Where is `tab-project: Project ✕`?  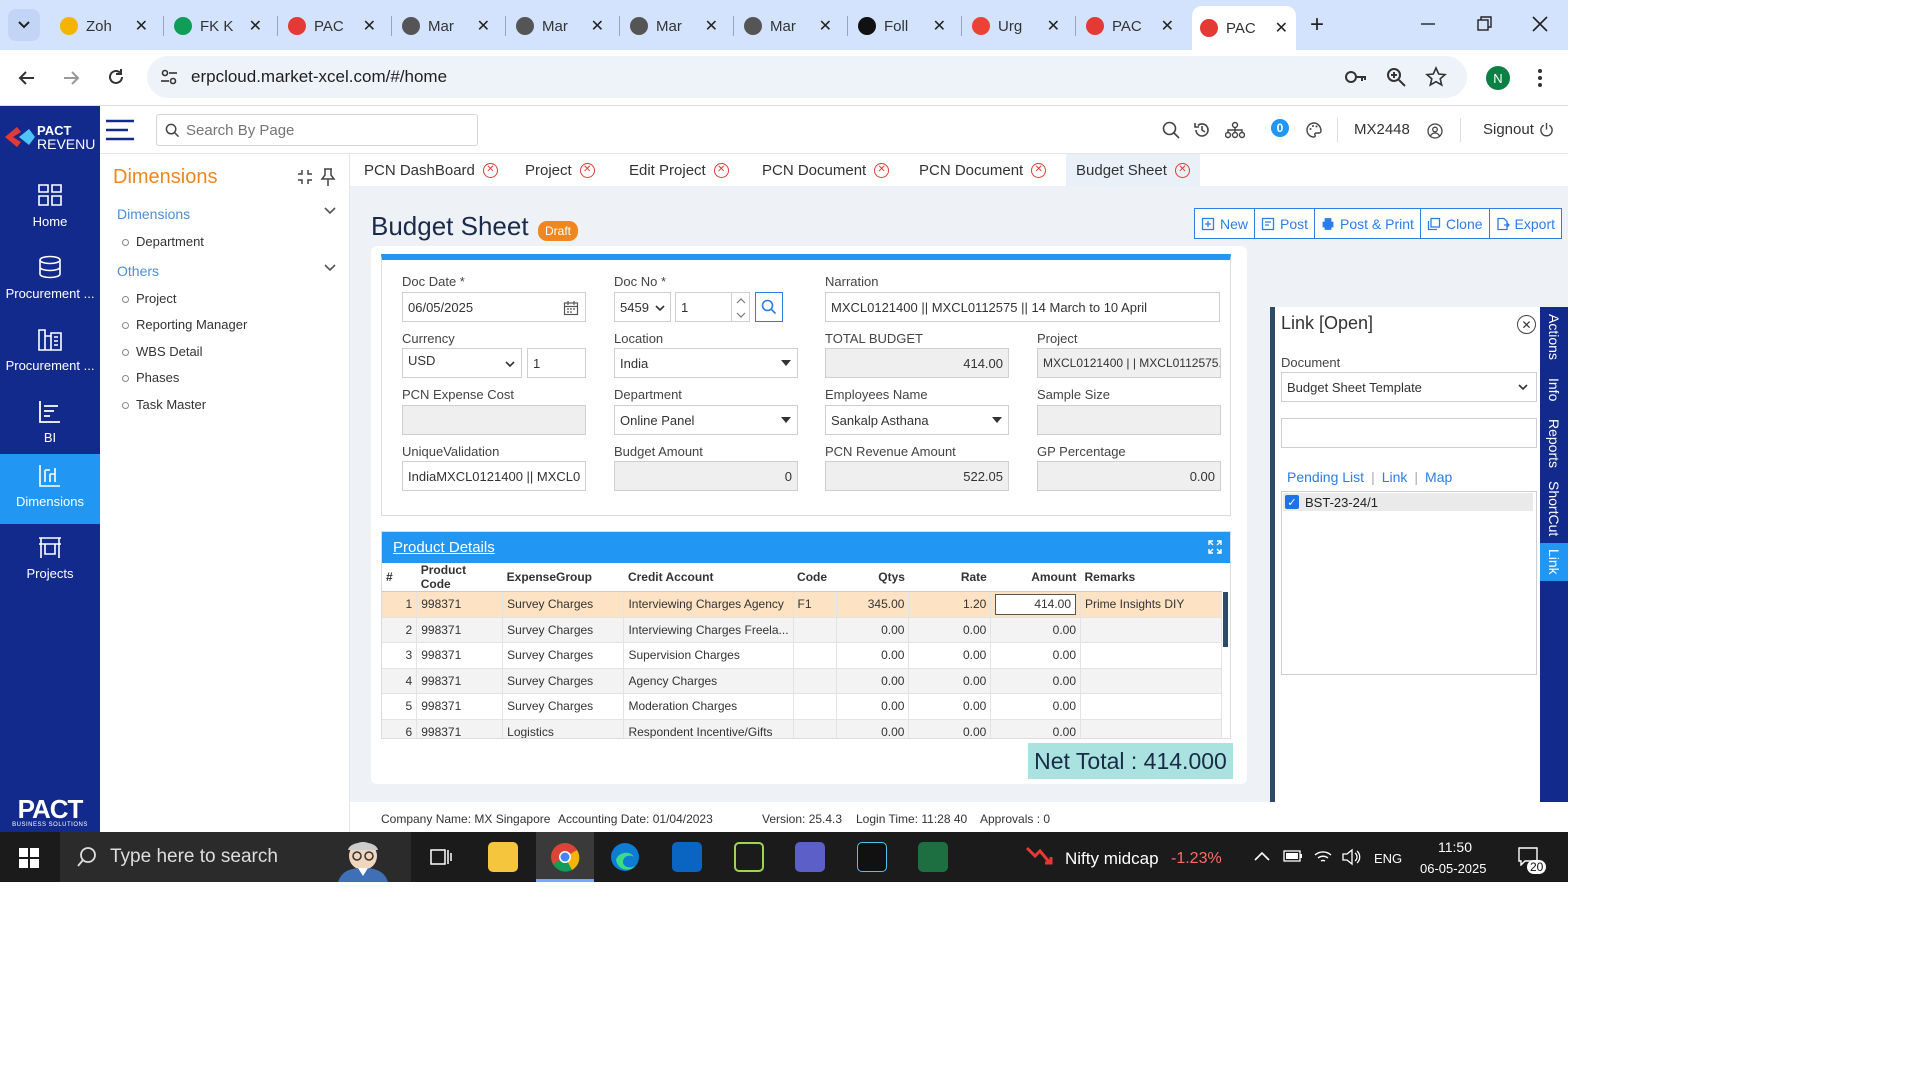
tab-project: Project ✕ is located at coordinates (560, 170).